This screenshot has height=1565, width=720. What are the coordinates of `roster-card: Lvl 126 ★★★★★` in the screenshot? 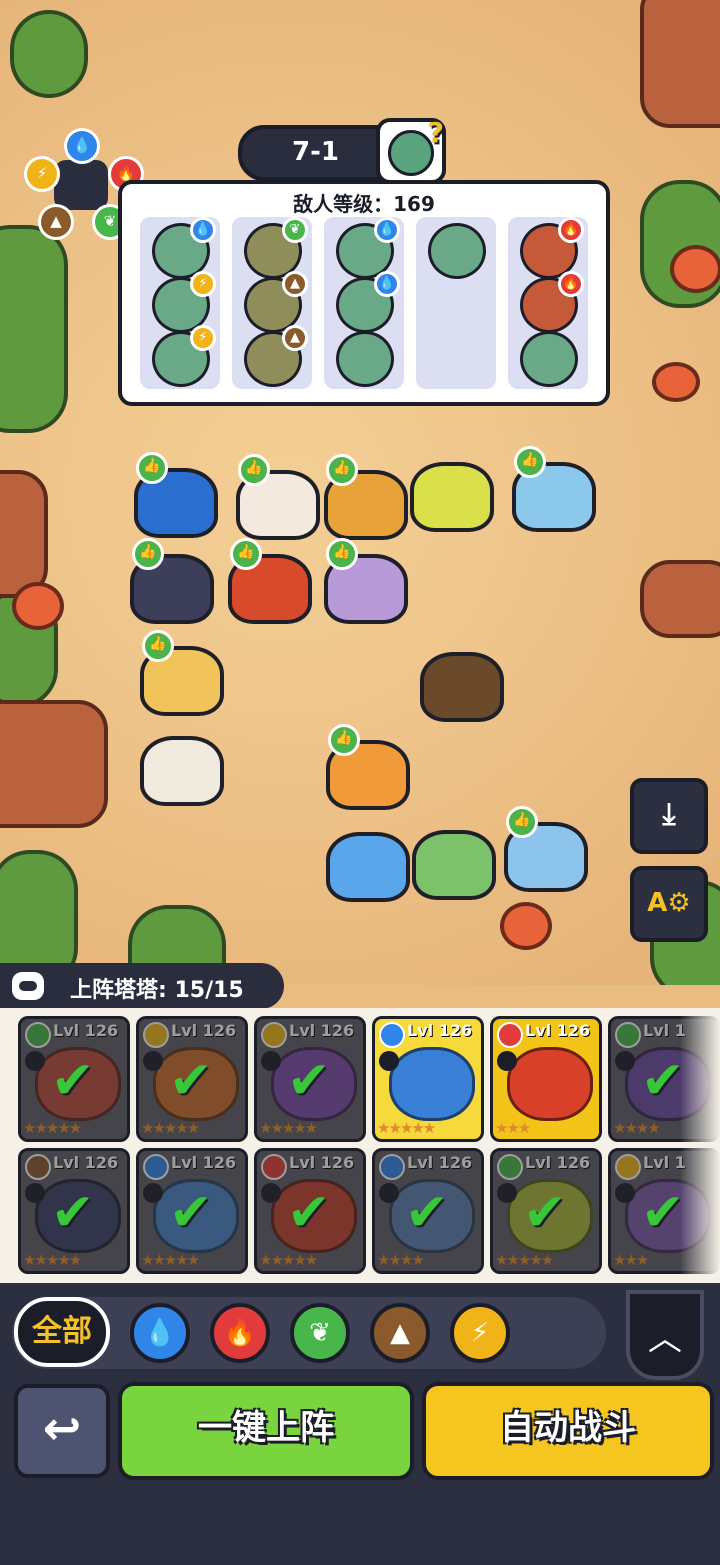 It's located at (428, 1079).